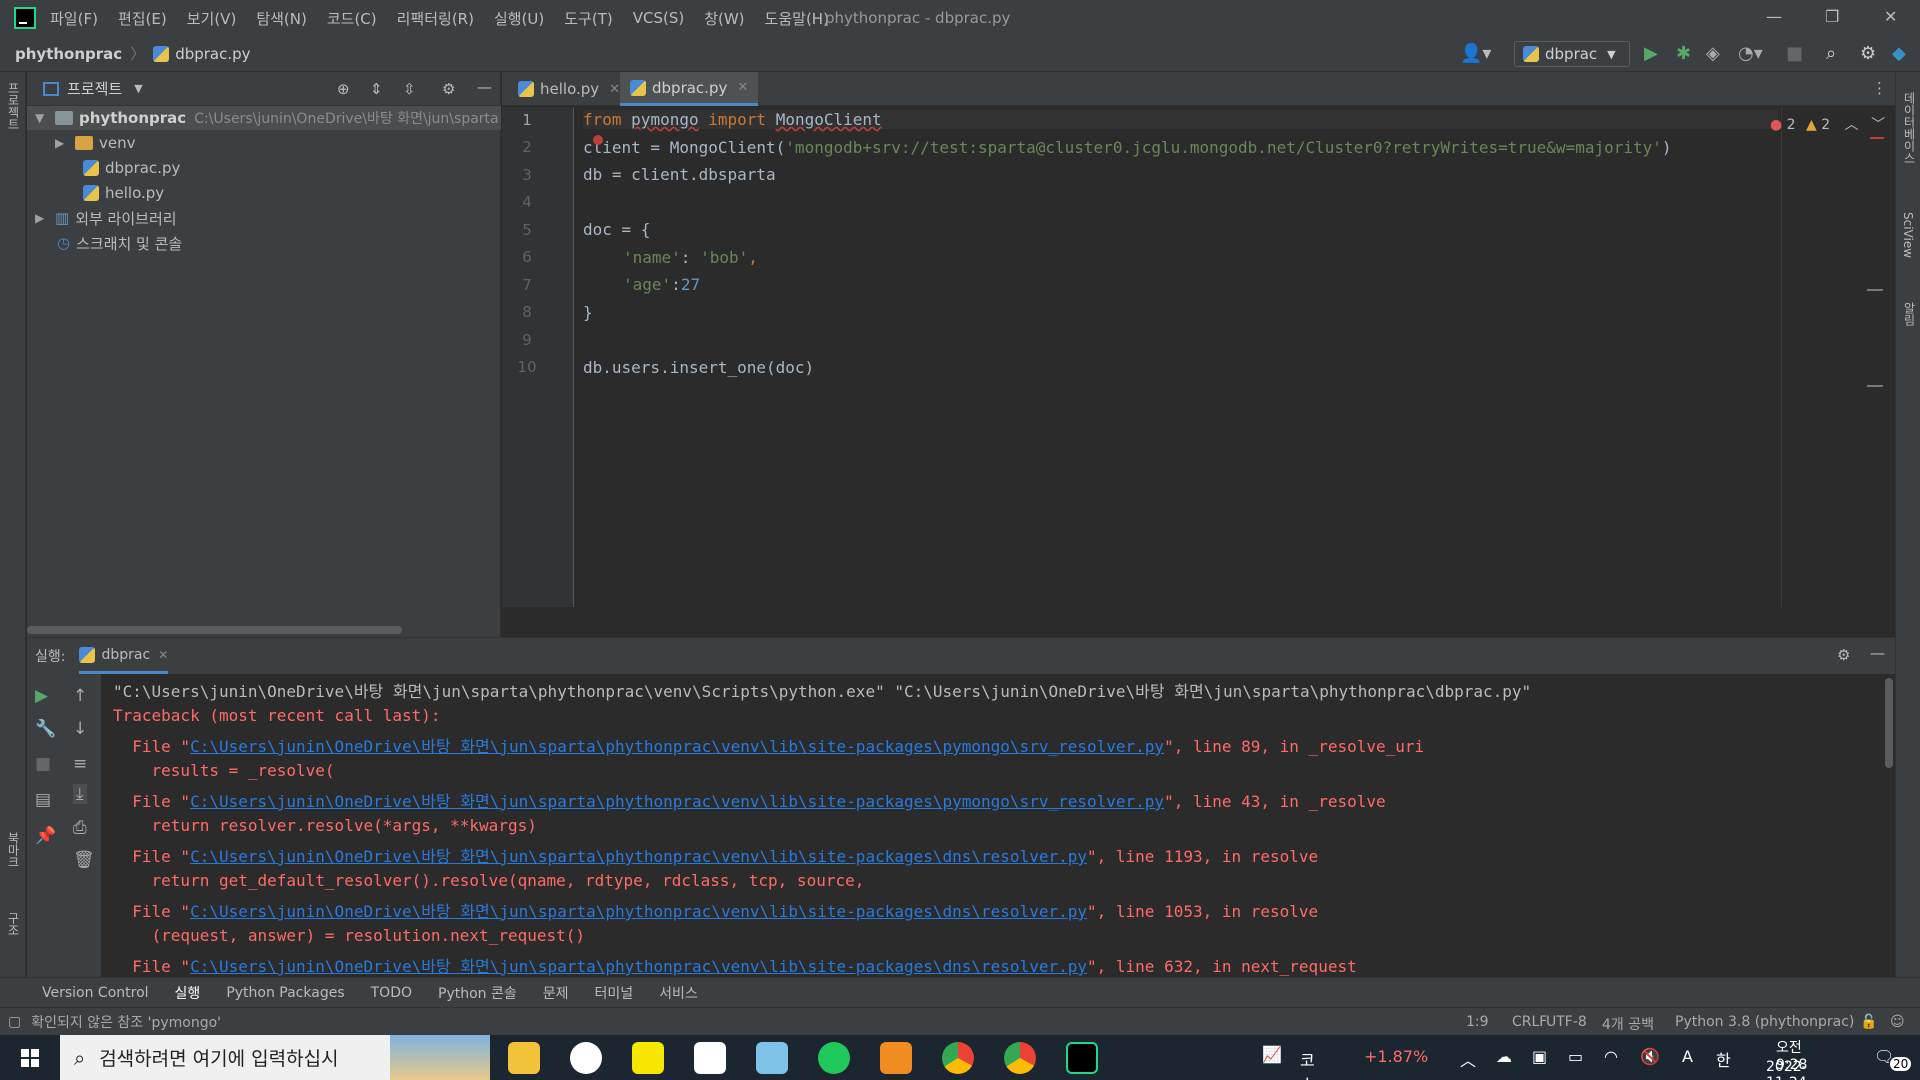 This screenshot has height=1080, width=1920. Describe the element at coordinates (519, 18) in the screenshot. I see `menu-run: 실행(U)` at that location.